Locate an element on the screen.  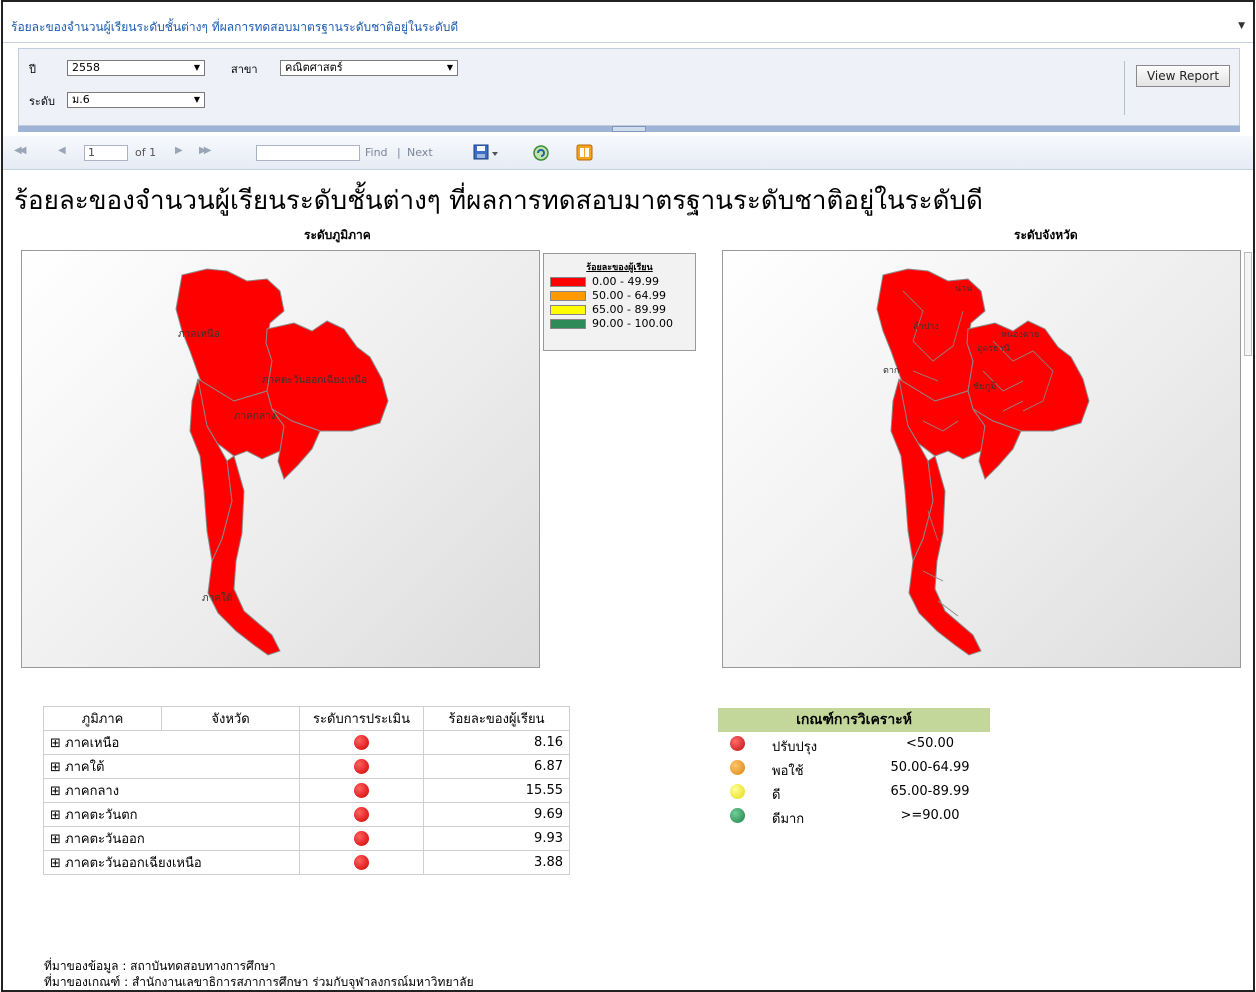
criteria-green-dot is located at coordinates (737, 815).